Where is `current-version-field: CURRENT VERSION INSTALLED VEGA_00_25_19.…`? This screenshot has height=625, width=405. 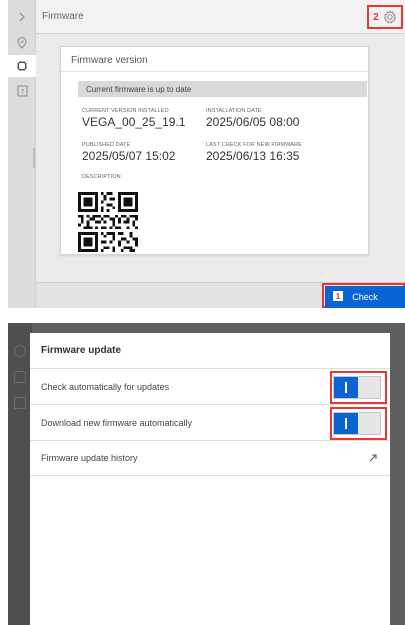 current-version-field: CURRENT VERSION INSTALLED VEGA_00_25_19.… is located at coordinates (133, 118).